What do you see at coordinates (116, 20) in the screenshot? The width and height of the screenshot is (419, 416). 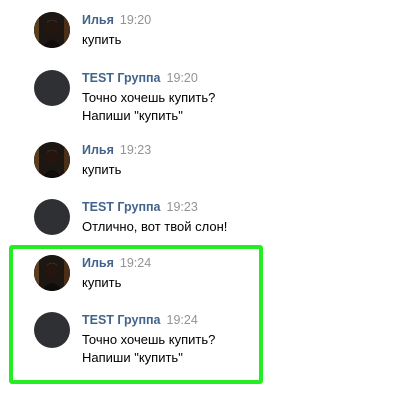 I see `message-header: Илья 19:20` at bounding box center [116, 20].